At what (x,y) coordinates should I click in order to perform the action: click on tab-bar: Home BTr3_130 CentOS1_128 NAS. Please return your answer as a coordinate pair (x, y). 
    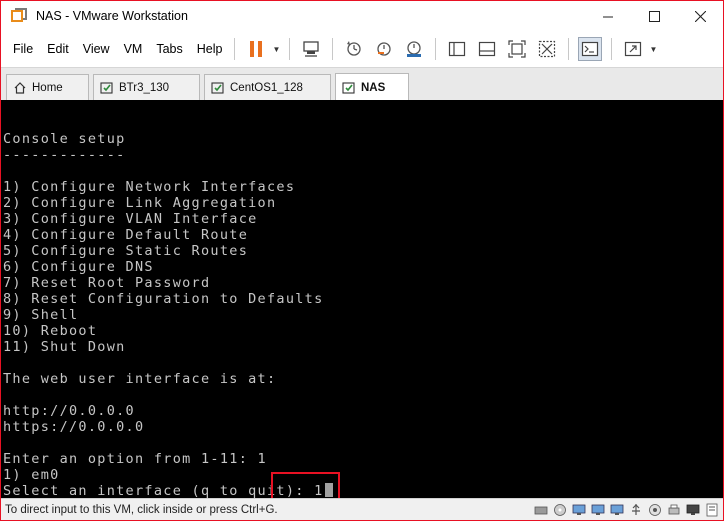
    Looking at the image, I should click on (362, 84).